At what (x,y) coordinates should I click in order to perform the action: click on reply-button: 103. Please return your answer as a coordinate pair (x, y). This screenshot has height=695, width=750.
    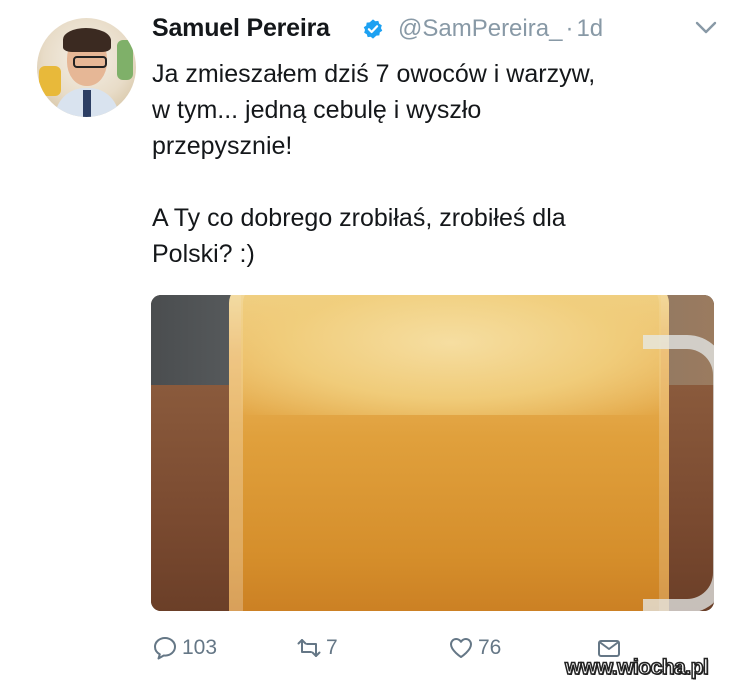
    Looking at the image, I should click on (184, 648).